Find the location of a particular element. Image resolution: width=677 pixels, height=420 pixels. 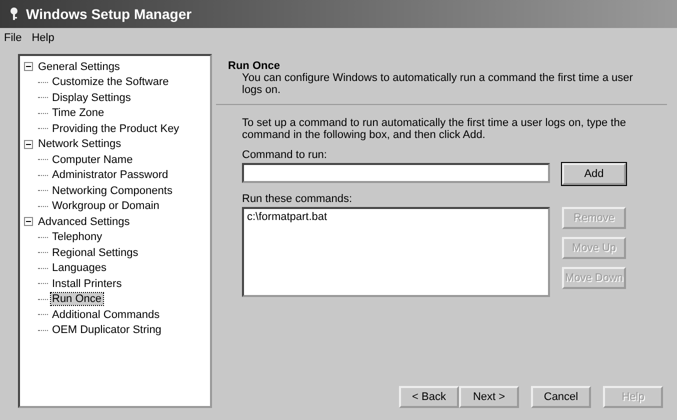

tree-item: Time Zone is located at coordinates (78, 113).